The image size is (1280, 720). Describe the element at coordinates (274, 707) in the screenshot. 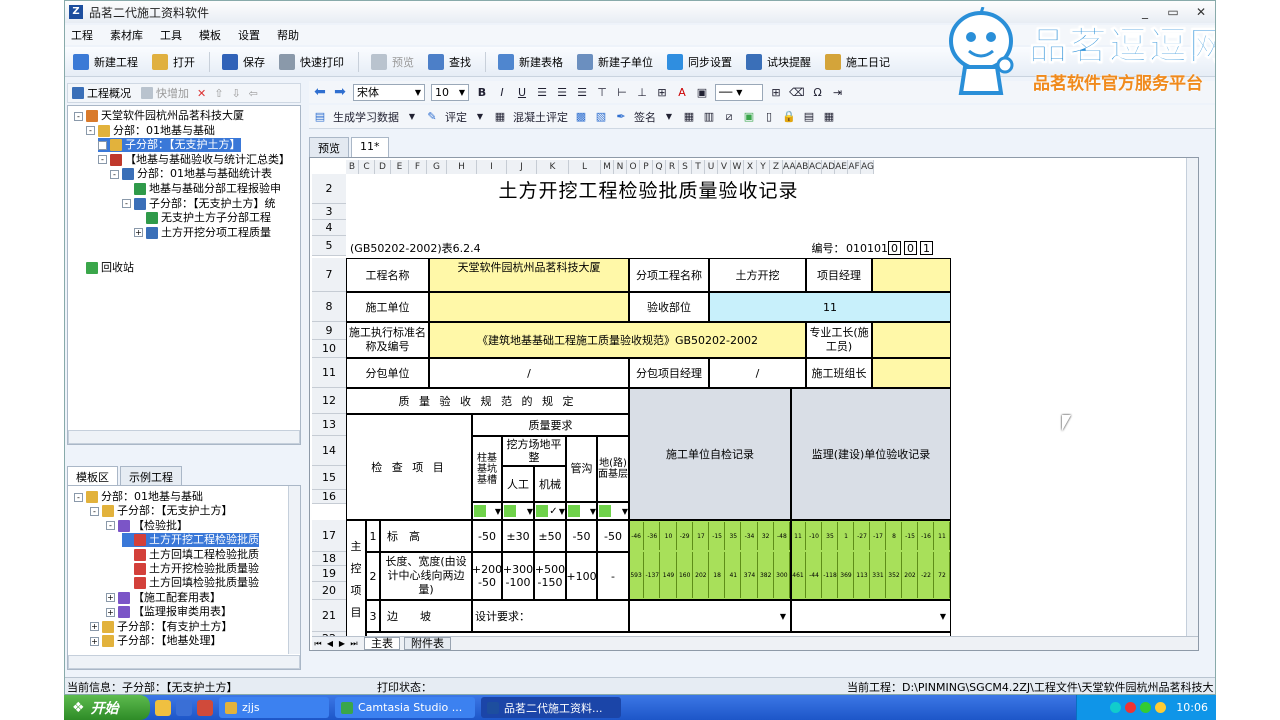

I see `taskbar-task-0: zjjs` at that location.